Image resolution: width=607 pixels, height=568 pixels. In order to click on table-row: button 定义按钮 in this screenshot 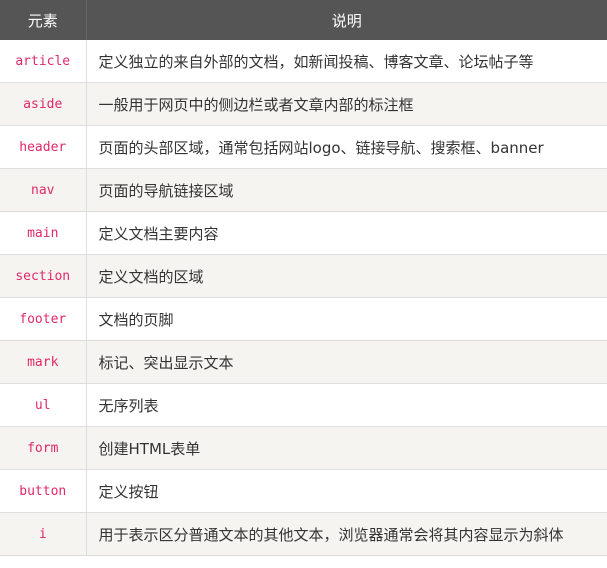, I will do `click(303, 491)`.